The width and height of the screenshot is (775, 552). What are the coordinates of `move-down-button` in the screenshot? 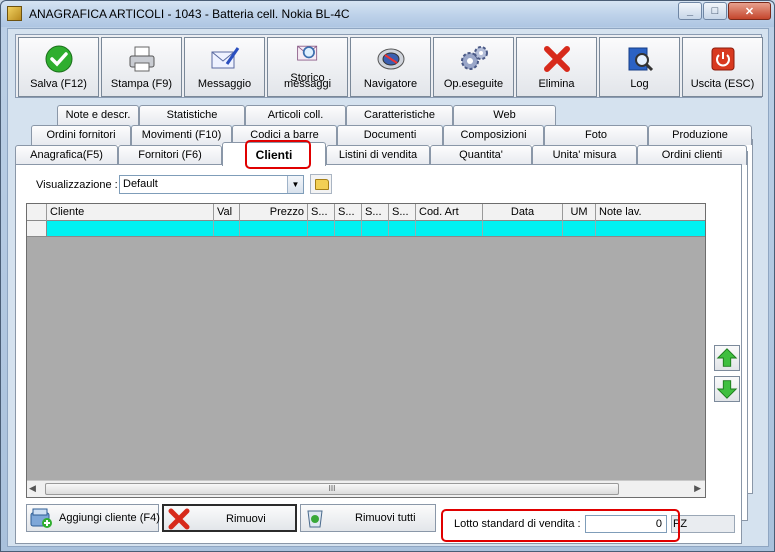 It's located at (727, 389).